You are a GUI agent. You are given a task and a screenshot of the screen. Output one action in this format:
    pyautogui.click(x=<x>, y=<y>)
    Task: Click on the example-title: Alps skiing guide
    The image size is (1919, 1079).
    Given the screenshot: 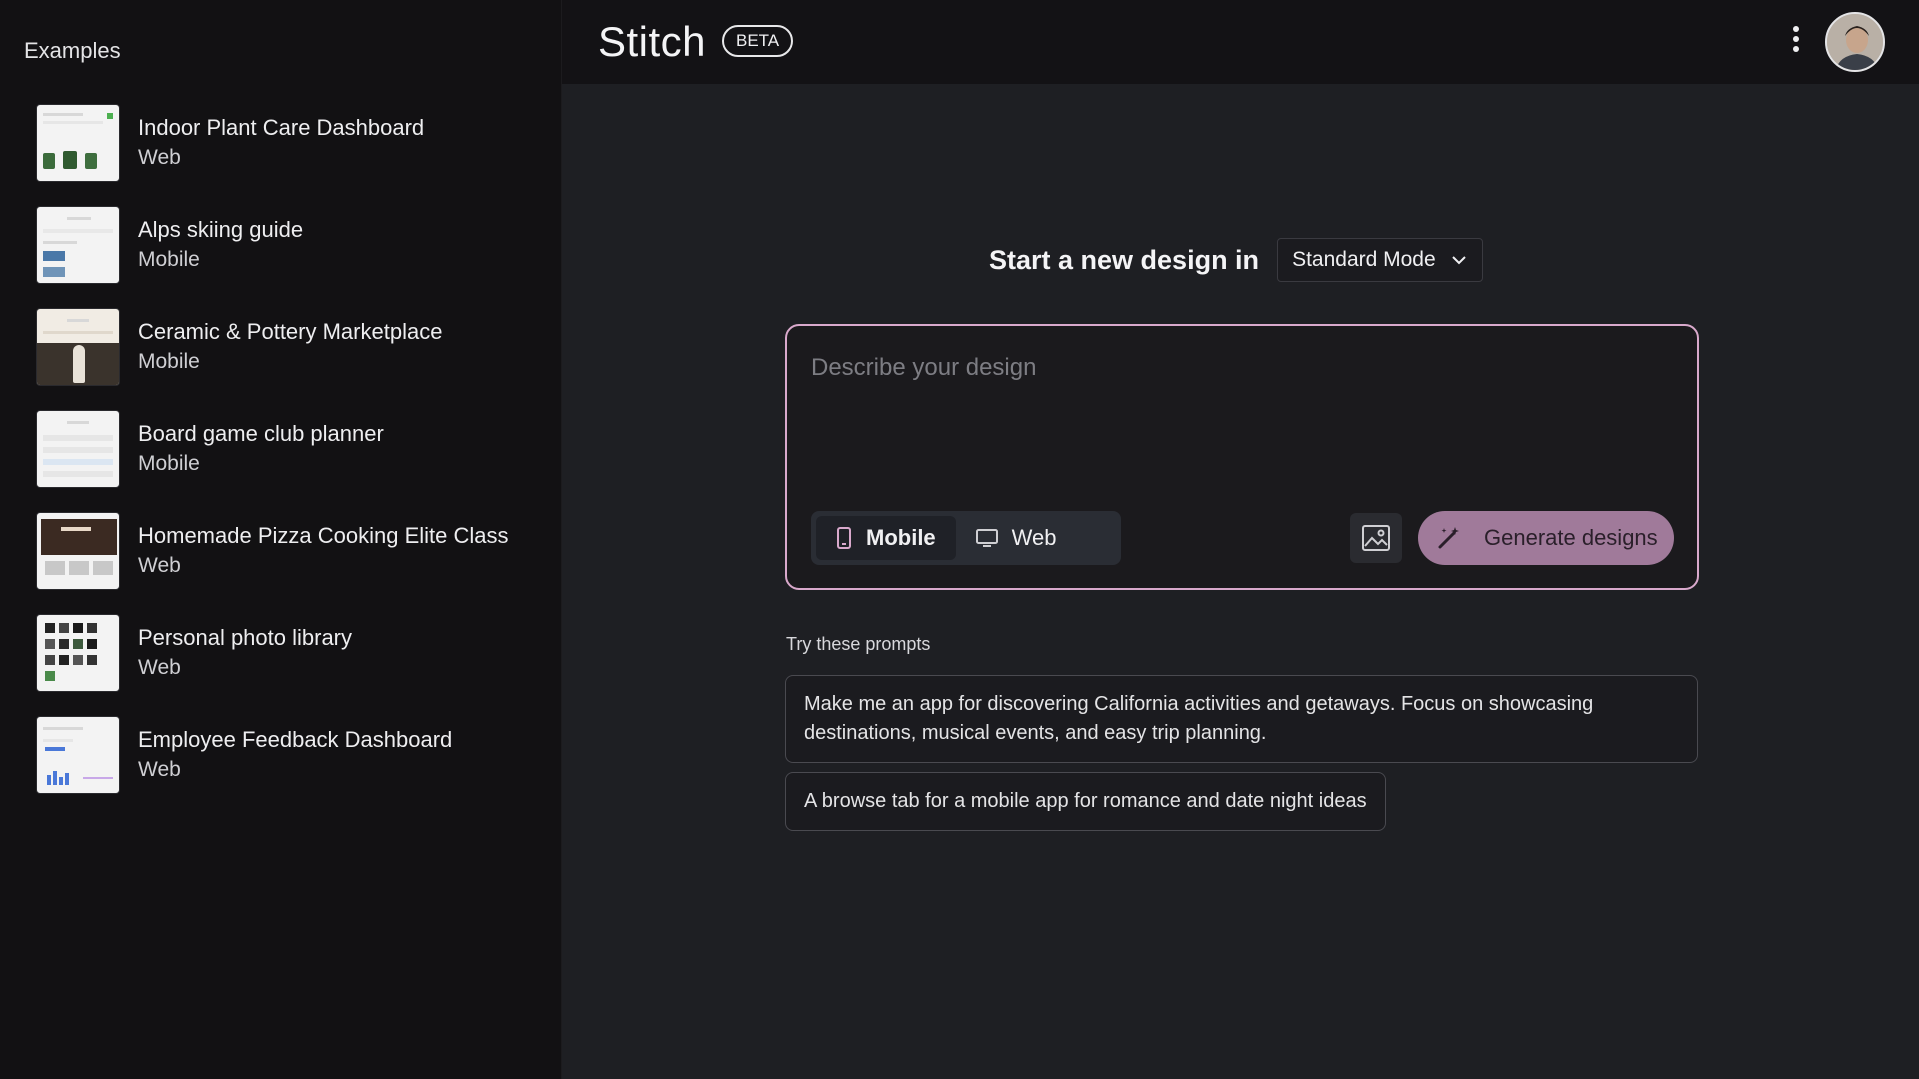 What is the action you would take?
    pyautogui.click(x=221, y=229)
    